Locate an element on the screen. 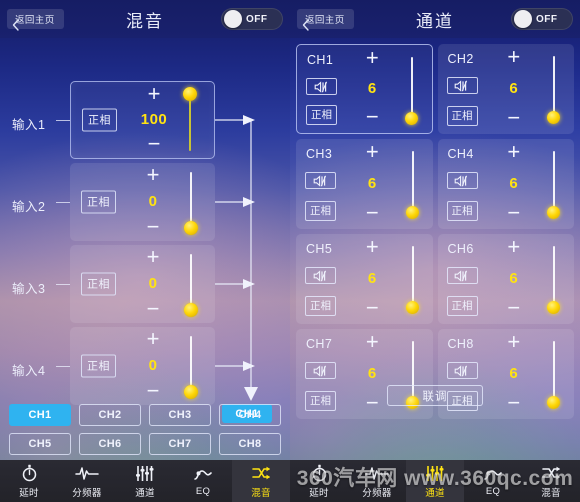 This screenshot has width=580, height=502. link-tuning-button: 联调 is located at coordinates (435, 395).